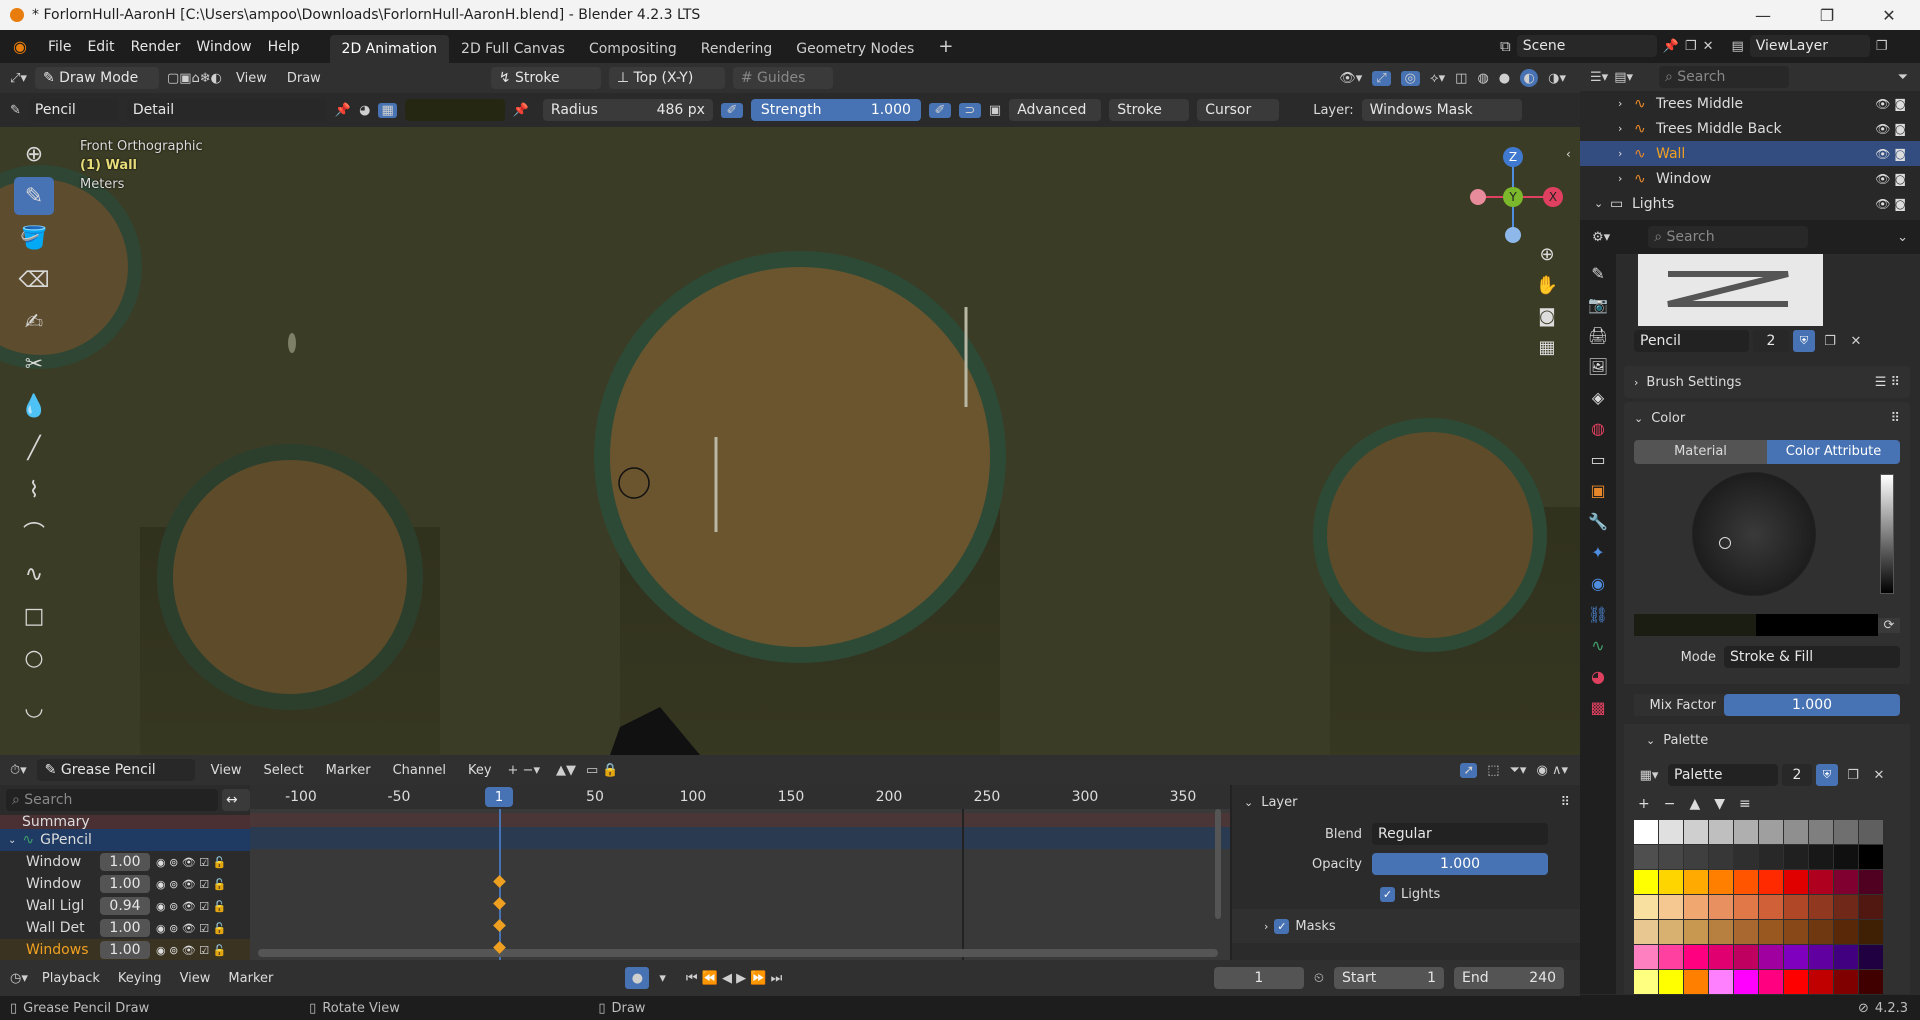  I want to click on layer-toggle-icons: ◉ ⊚ 👁 ☑ 🔓, so click(191, 906).